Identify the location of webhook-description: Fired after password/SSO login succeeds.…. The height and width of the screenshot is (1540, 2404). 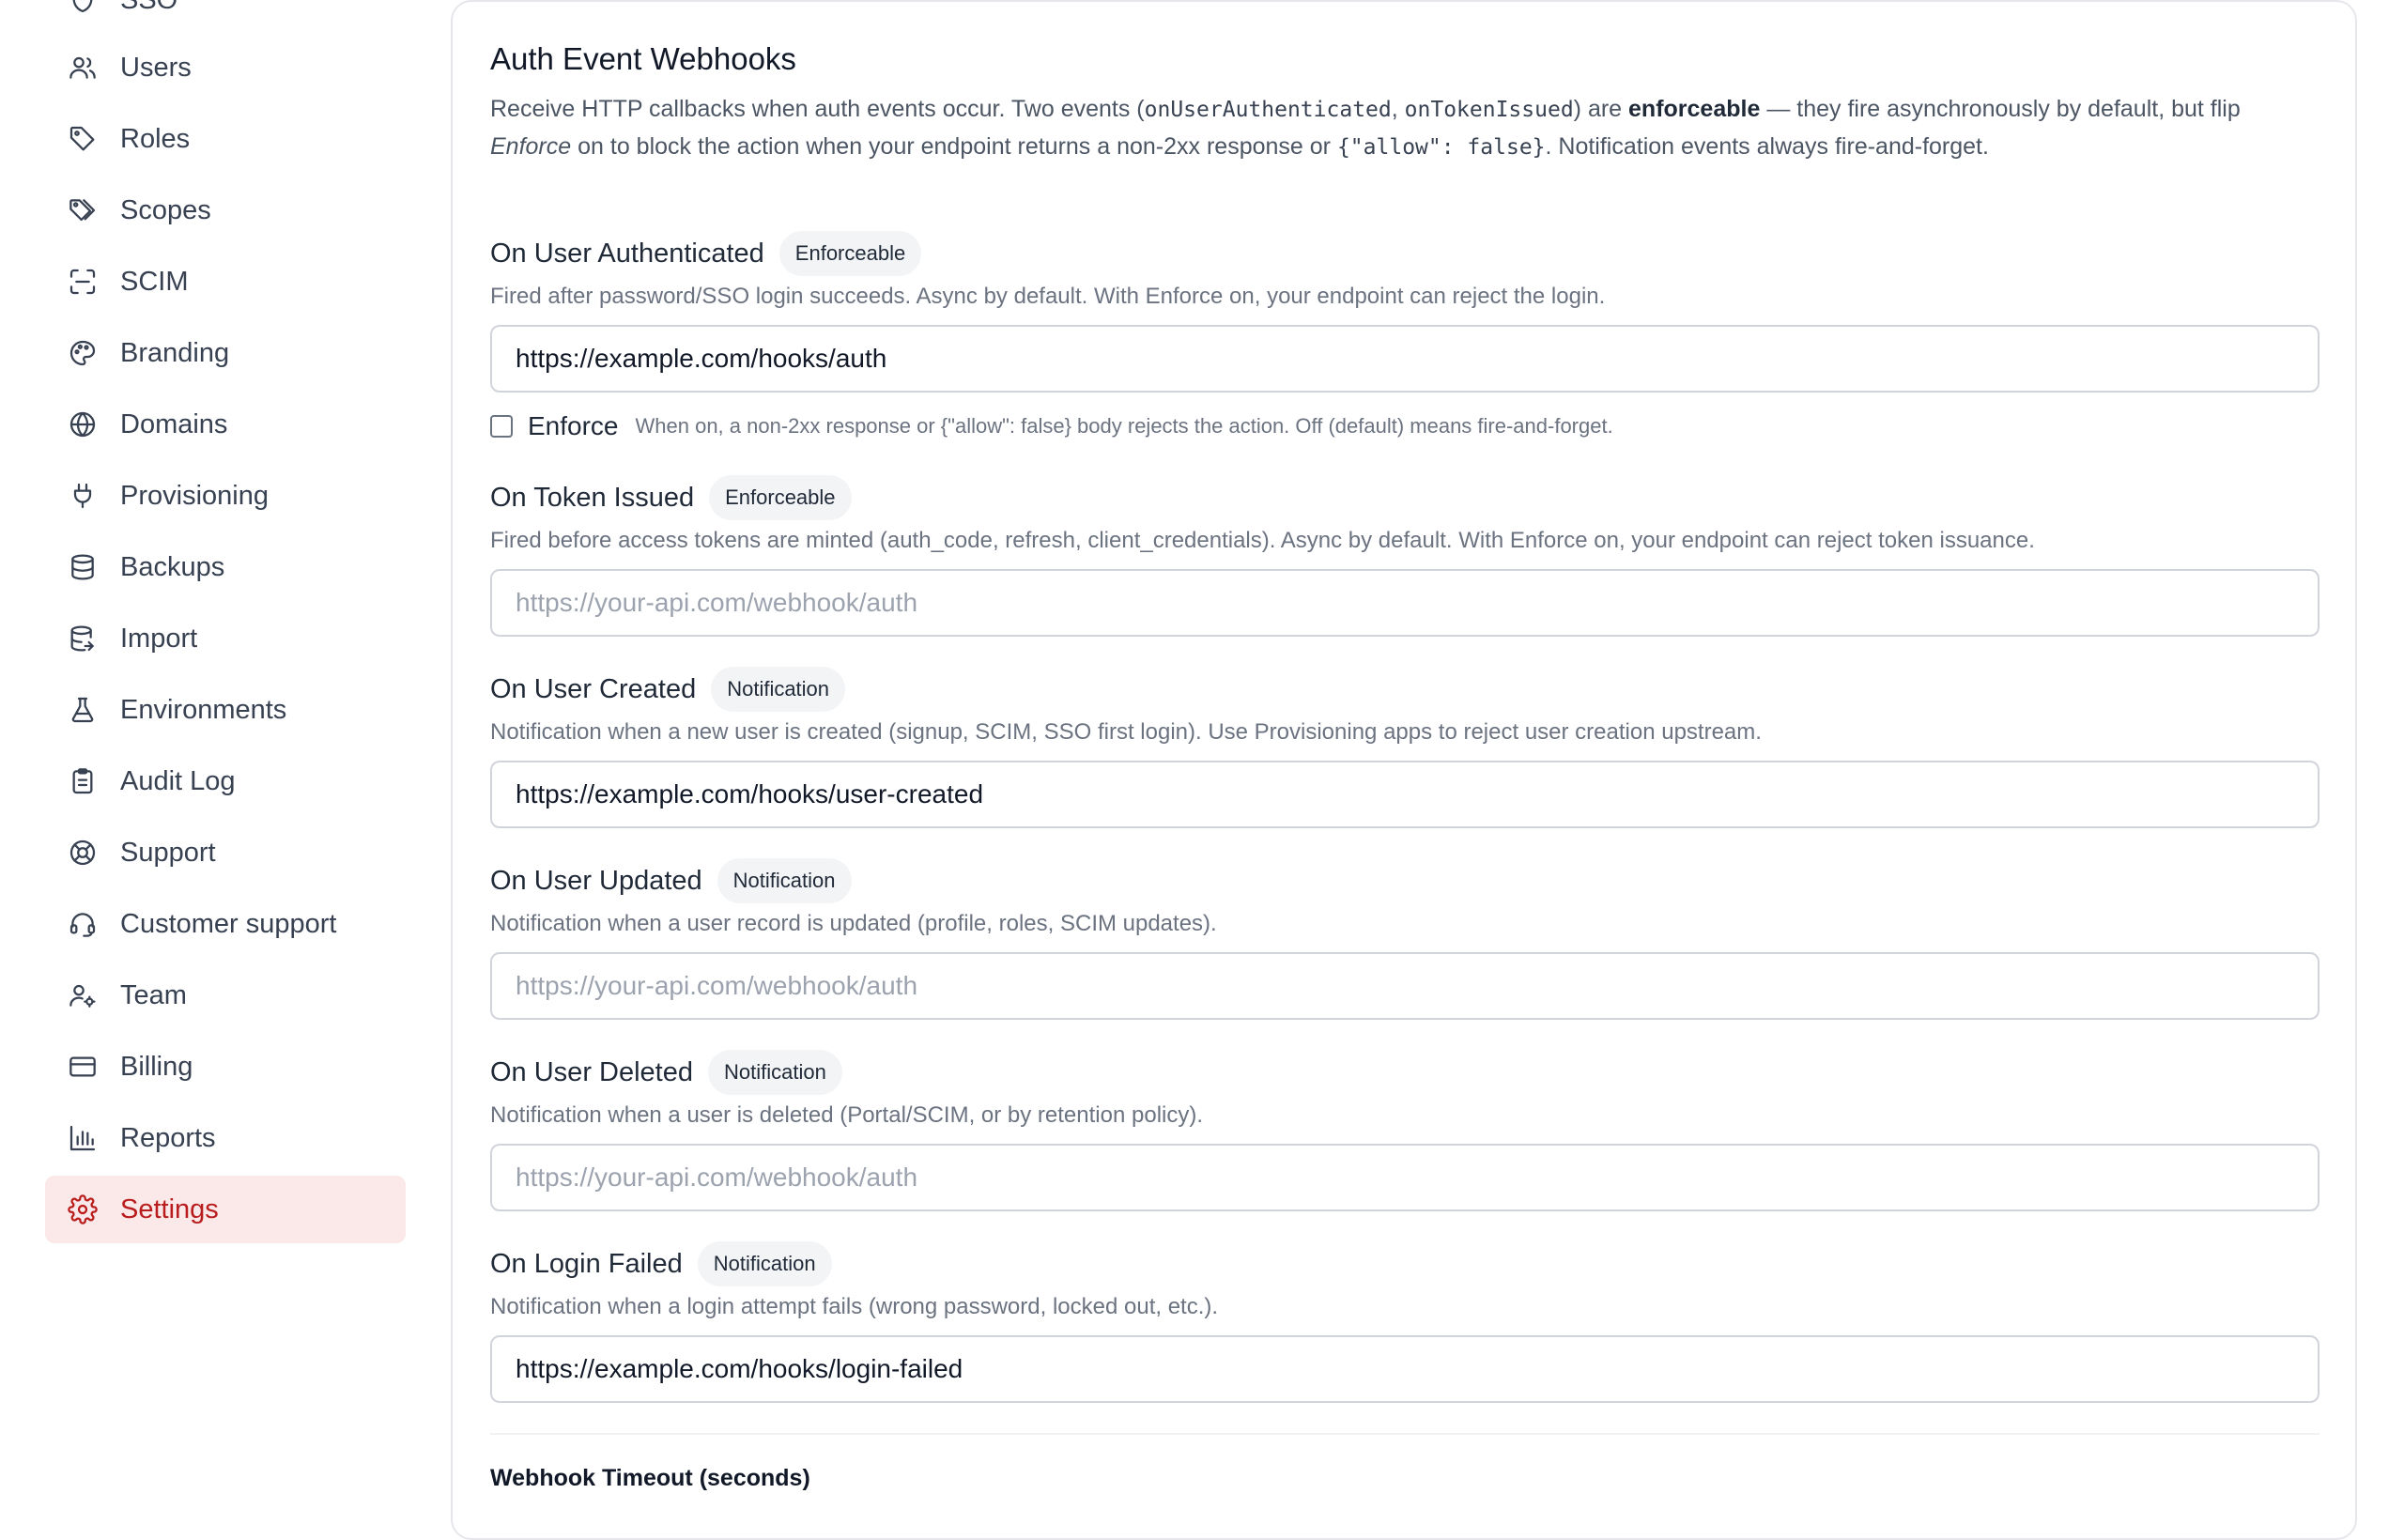
(1048, 296).